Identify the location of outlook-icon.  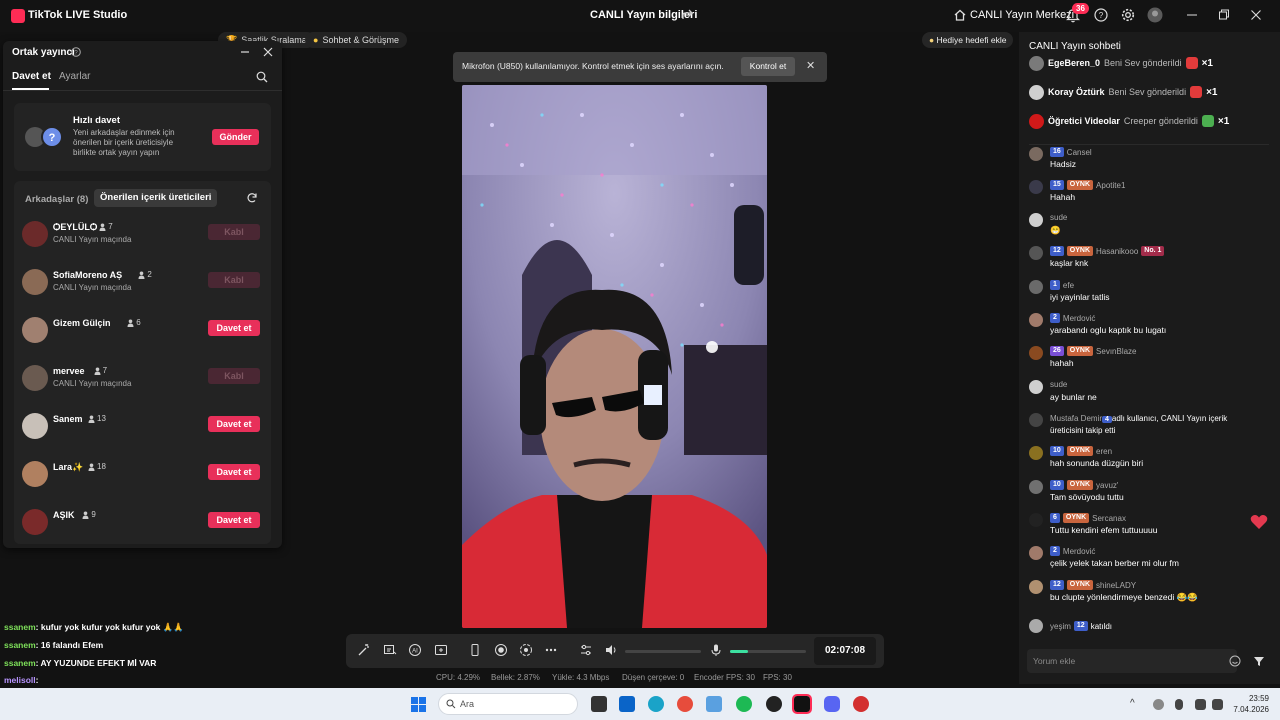
(627, 704).